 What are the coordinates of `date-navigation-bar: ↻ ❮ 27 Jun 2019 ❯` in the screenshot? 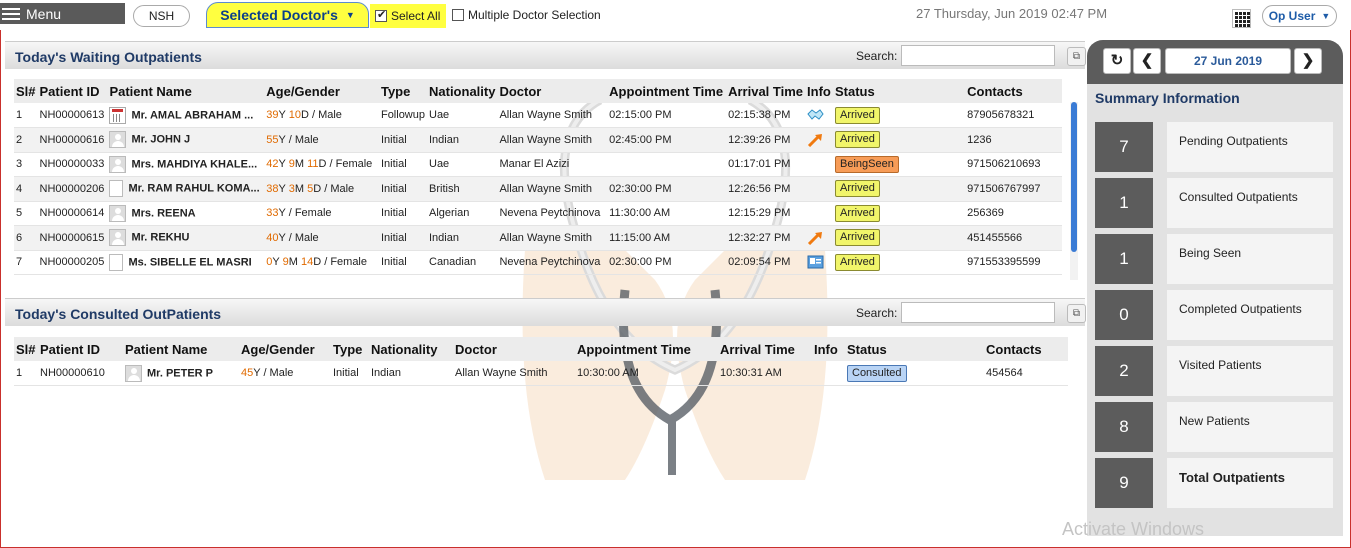 It's located at (1215, 62).